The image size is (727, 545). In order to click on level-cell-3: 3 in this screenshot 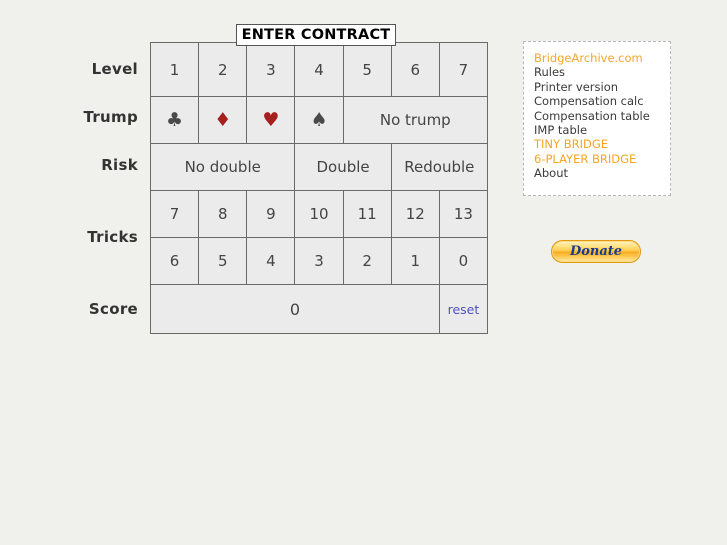, I will do `click(271, 69)`.